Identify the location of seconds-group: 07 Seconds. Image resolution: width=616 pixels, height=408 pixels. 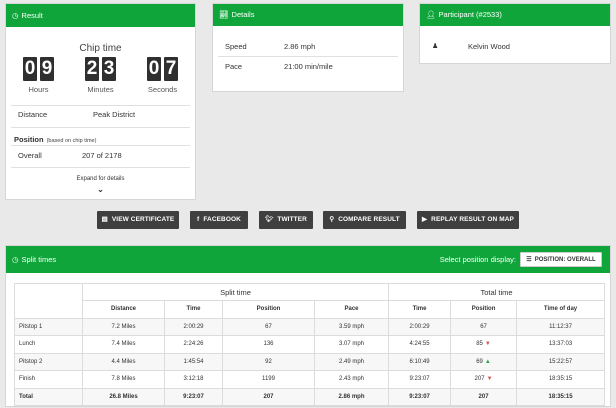
(162, 75).